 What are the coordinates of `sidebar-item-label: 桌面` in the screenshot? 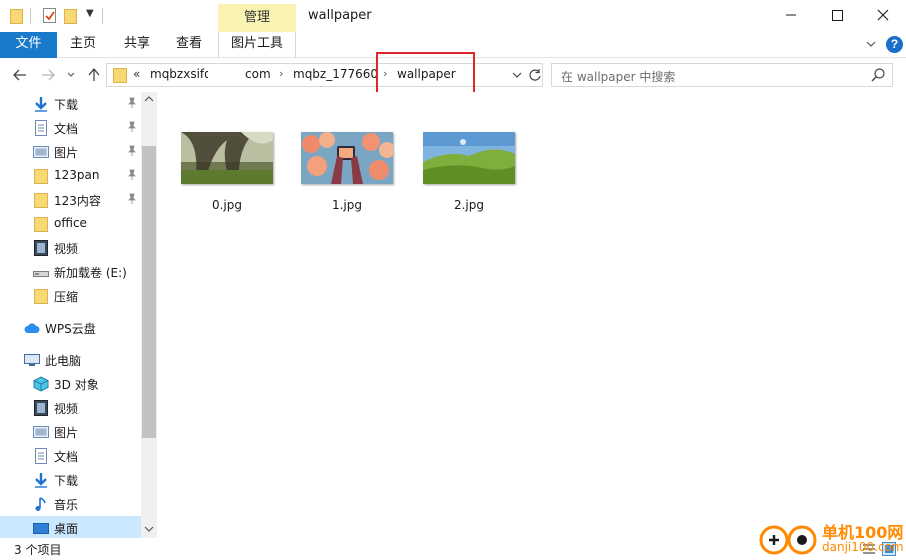 It's located at (66, 529).